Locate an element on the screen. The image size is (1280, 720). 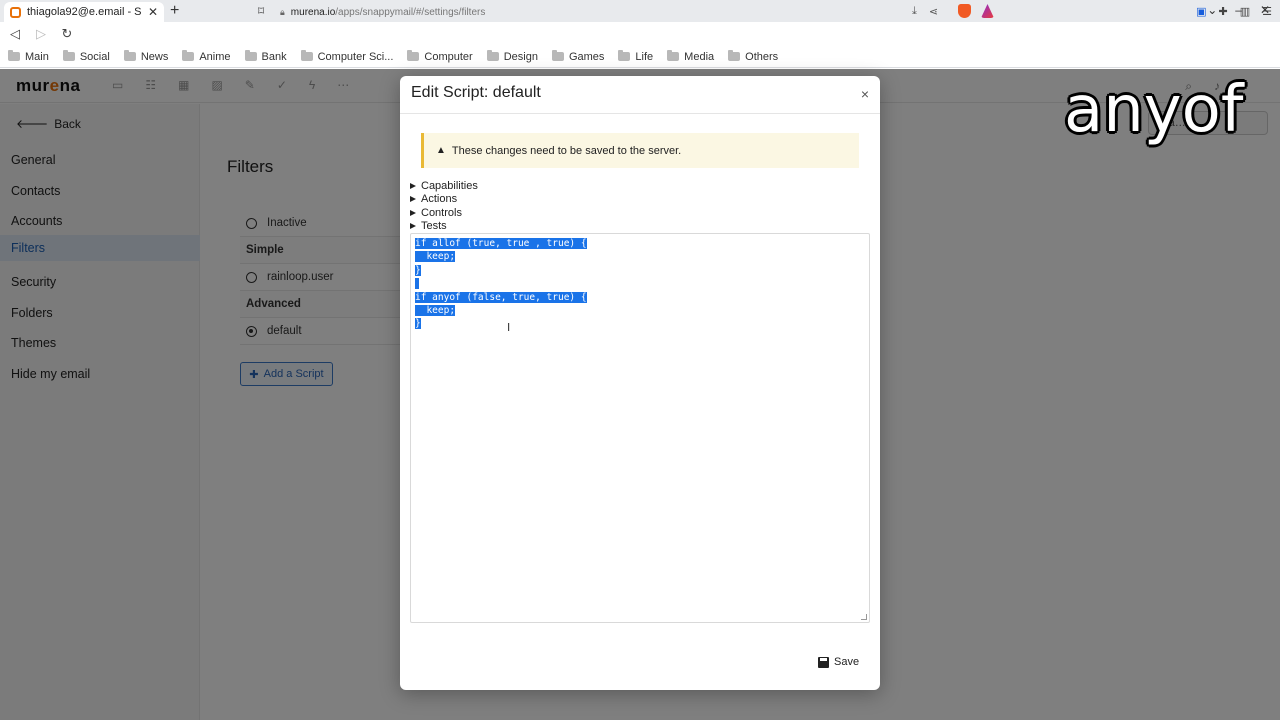
section-actions: Actions is located at coordinates (444, 200).